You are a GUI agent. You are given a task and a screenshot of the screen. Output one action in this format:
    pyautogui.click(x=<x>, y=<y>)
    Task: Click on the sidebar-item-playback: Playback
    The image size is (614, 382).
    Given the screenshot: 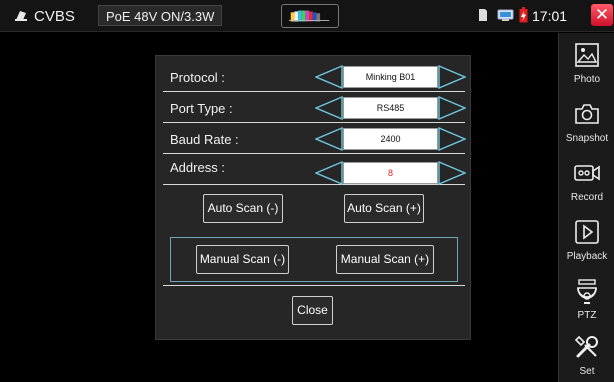 What is the action you would take?
    pyautogui.click(x=586, y=244)
    